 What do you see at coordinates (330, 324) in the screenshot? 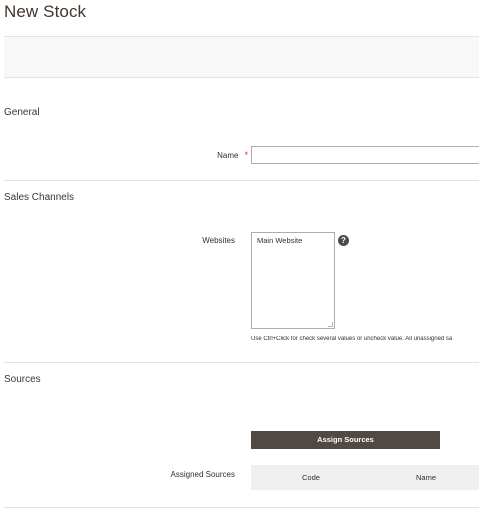
I see `resize-grip-icon` at bounding box center [330, 324].